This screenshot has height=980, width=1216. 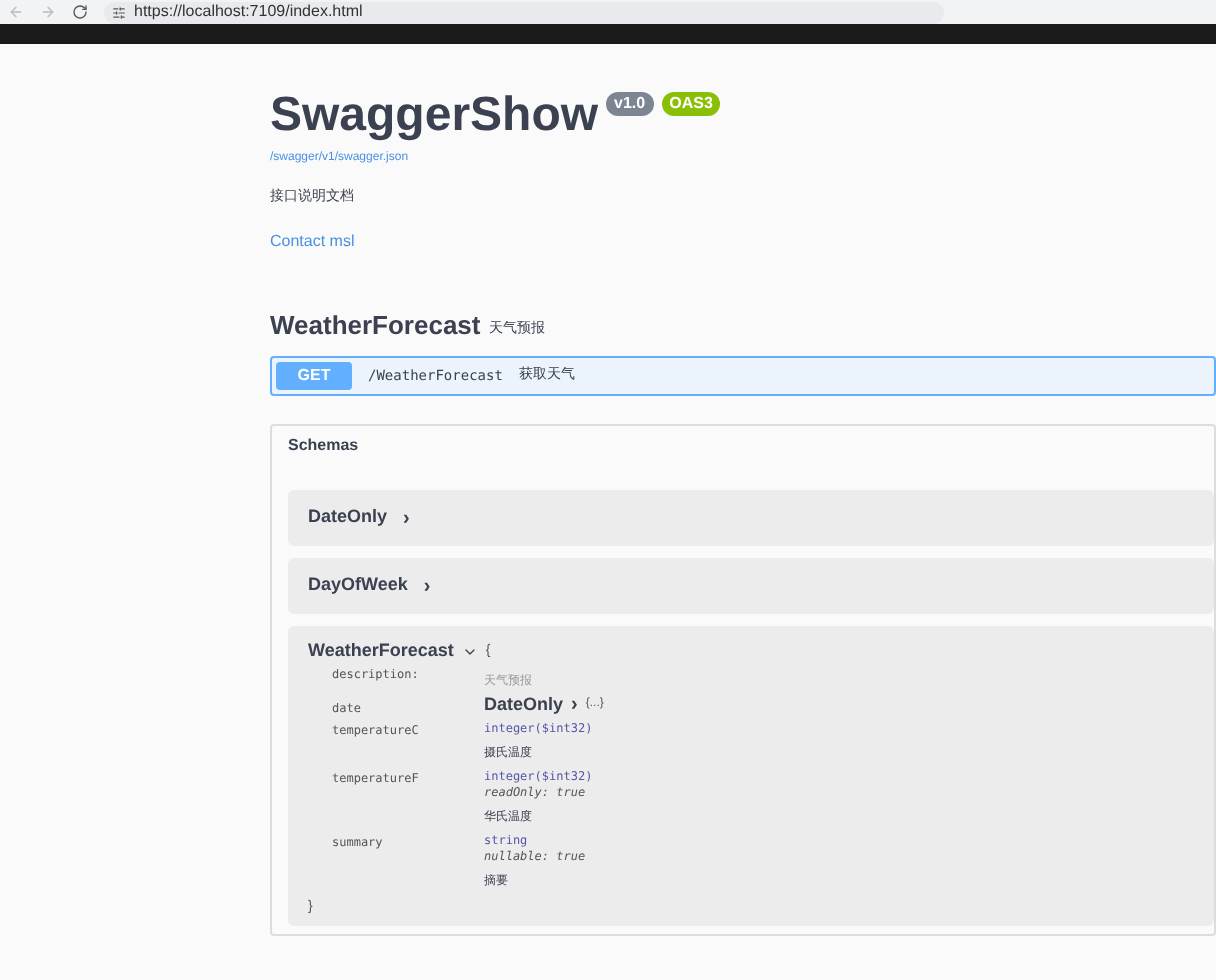 I want to click on address-bar: https://localhost:7109/index.html, so click(x=524, y=12).